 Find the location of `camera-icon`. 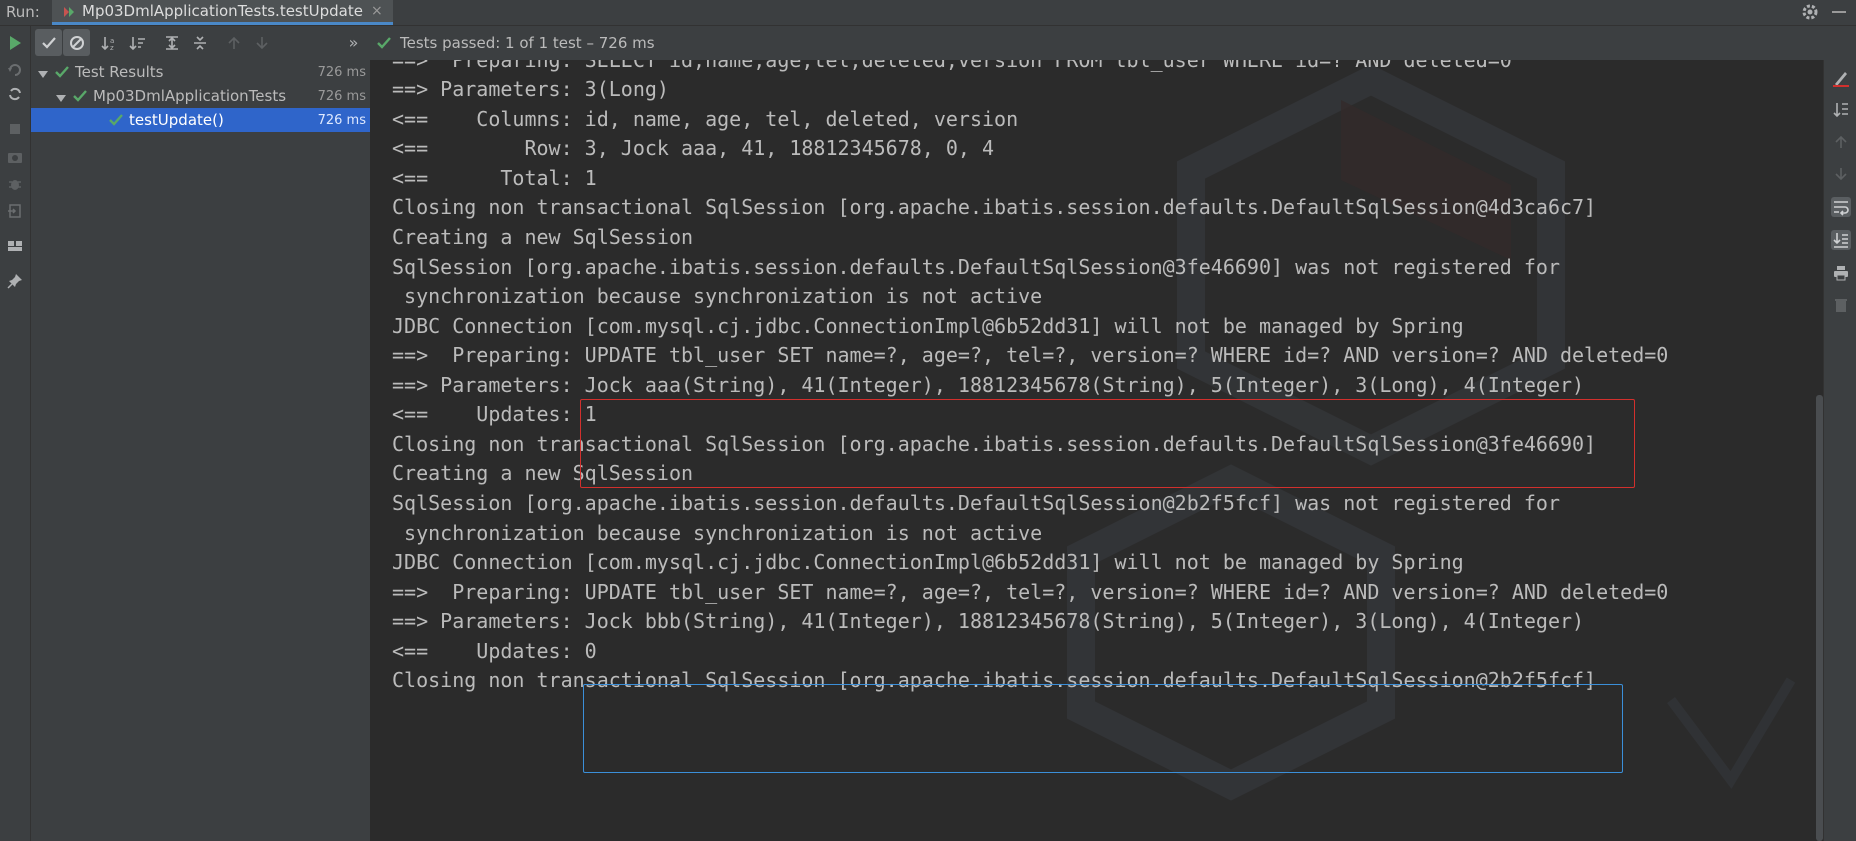

camera-icon is located at coordinates (15, 157).